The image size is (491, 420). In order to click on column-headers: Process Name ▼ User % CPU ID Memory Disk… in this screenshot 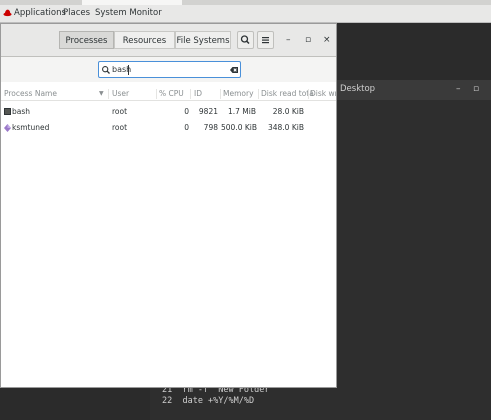, I will do `click(168, 94)`.